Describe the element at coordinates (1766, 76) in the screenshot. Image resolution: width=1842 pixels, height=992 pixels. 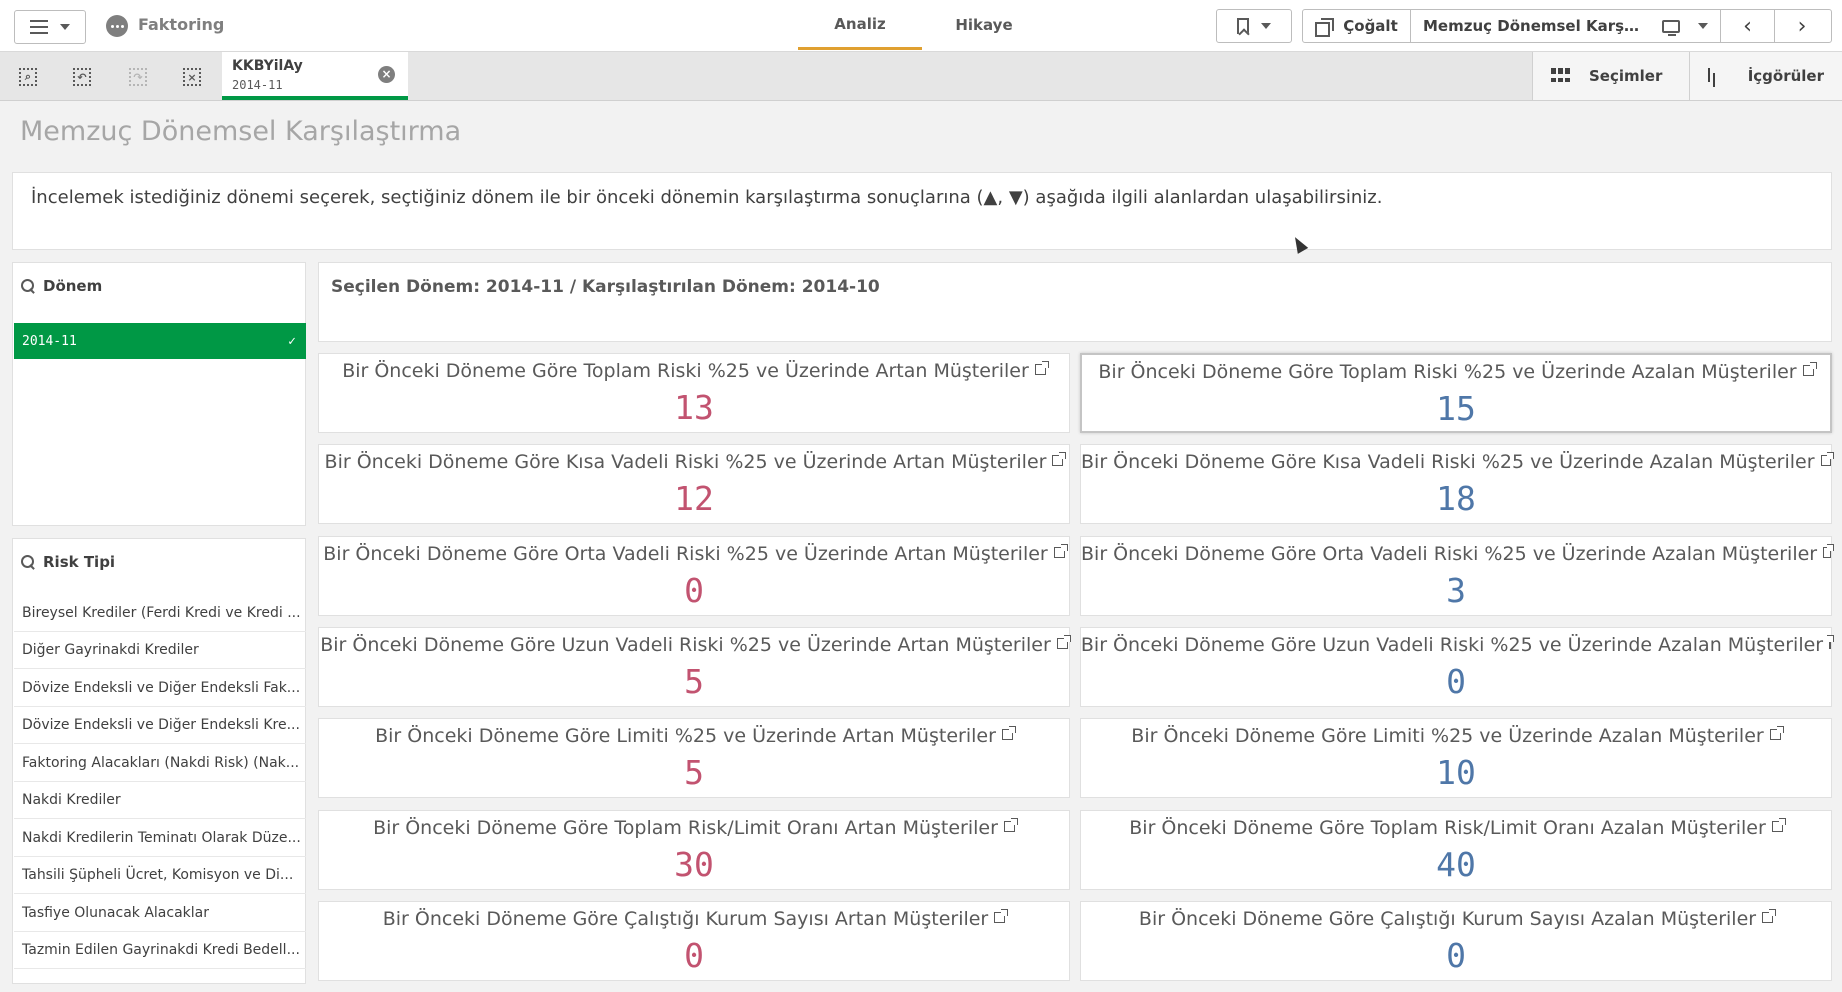
I see `insights-button: İçgörüler` at that location.